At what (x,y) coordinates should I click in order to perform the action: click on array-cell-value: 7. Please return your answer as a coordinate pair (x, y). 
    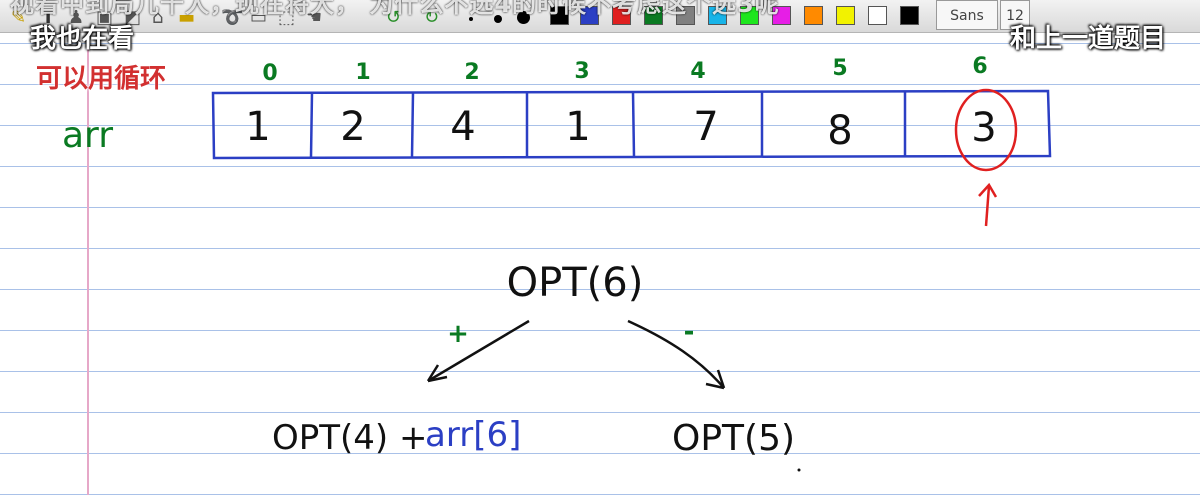
    Looking at the image, I should click on (705, 127).